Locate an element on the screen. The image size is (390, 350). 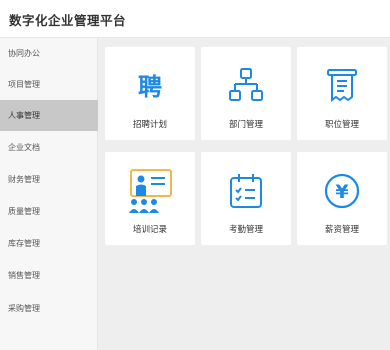
card-label: 职位管理 is located at coordinates (341, 125).